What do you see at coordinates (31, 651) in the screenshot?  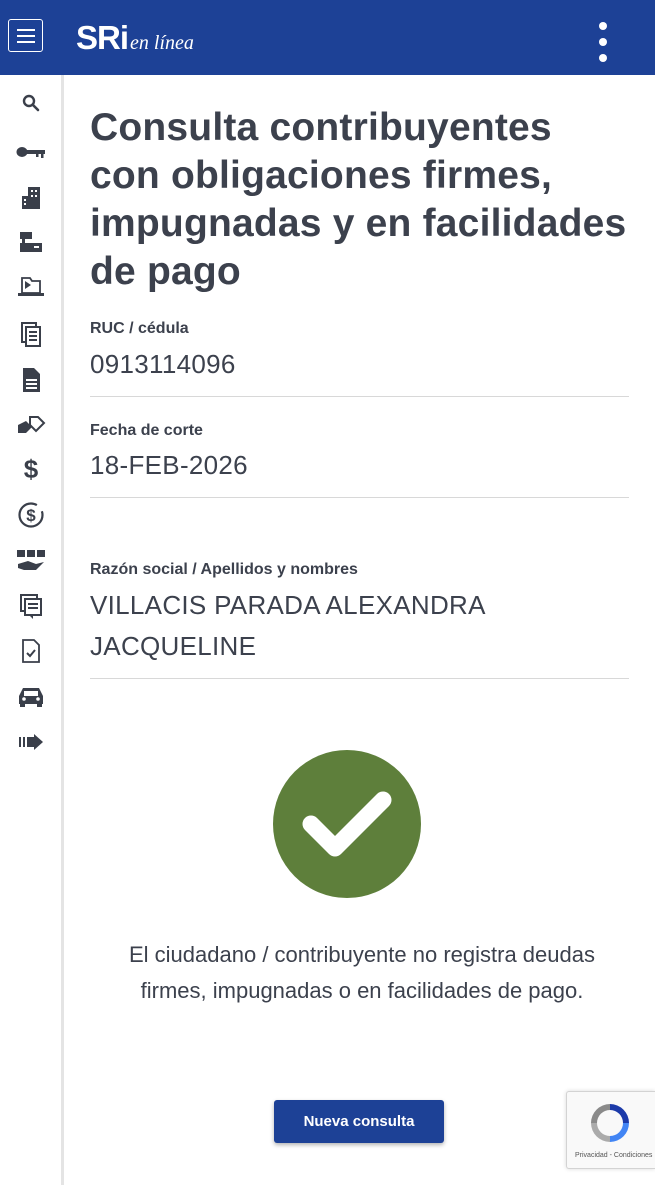 I see `document-check-icon` at bounding box center [31, 651].